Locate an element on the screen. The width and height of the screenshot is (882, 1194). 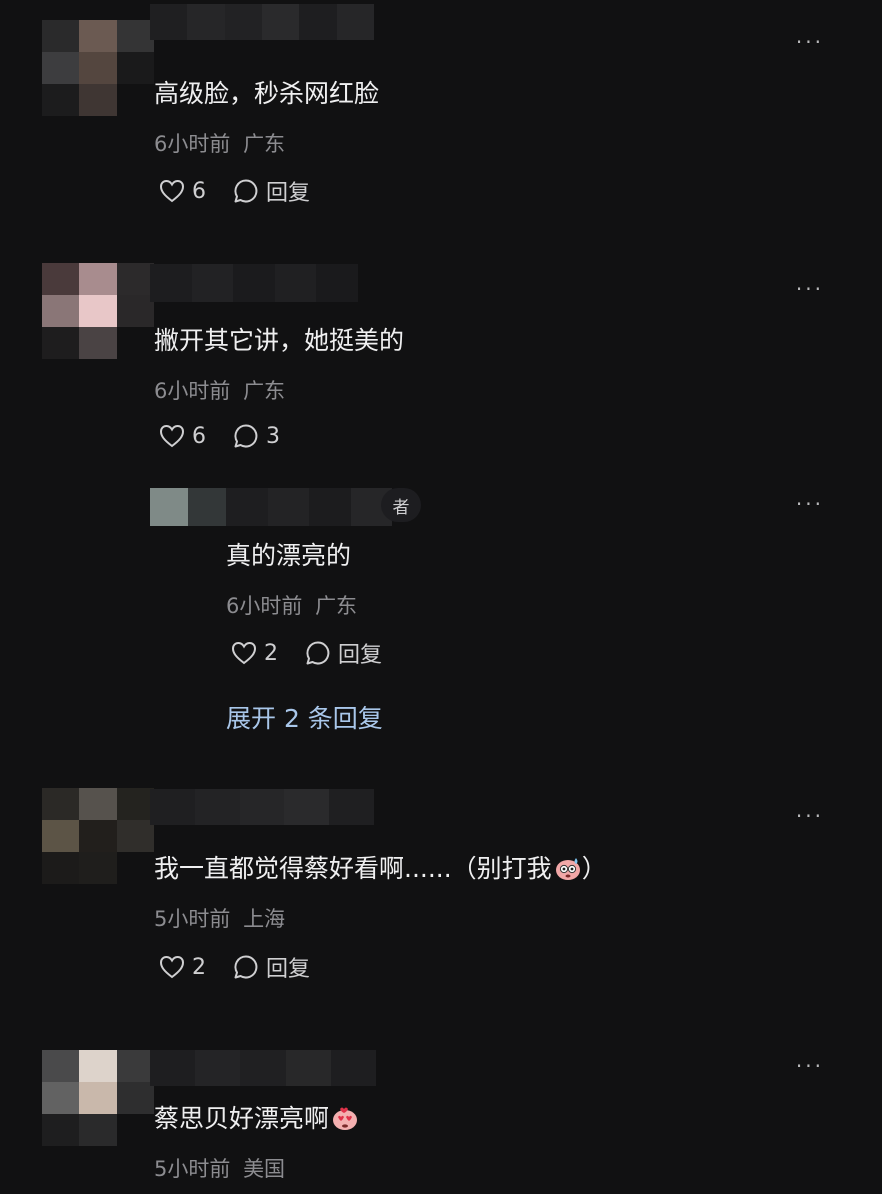
comment-meta: 5小时前 上海 is located at coordinates (219, 918).